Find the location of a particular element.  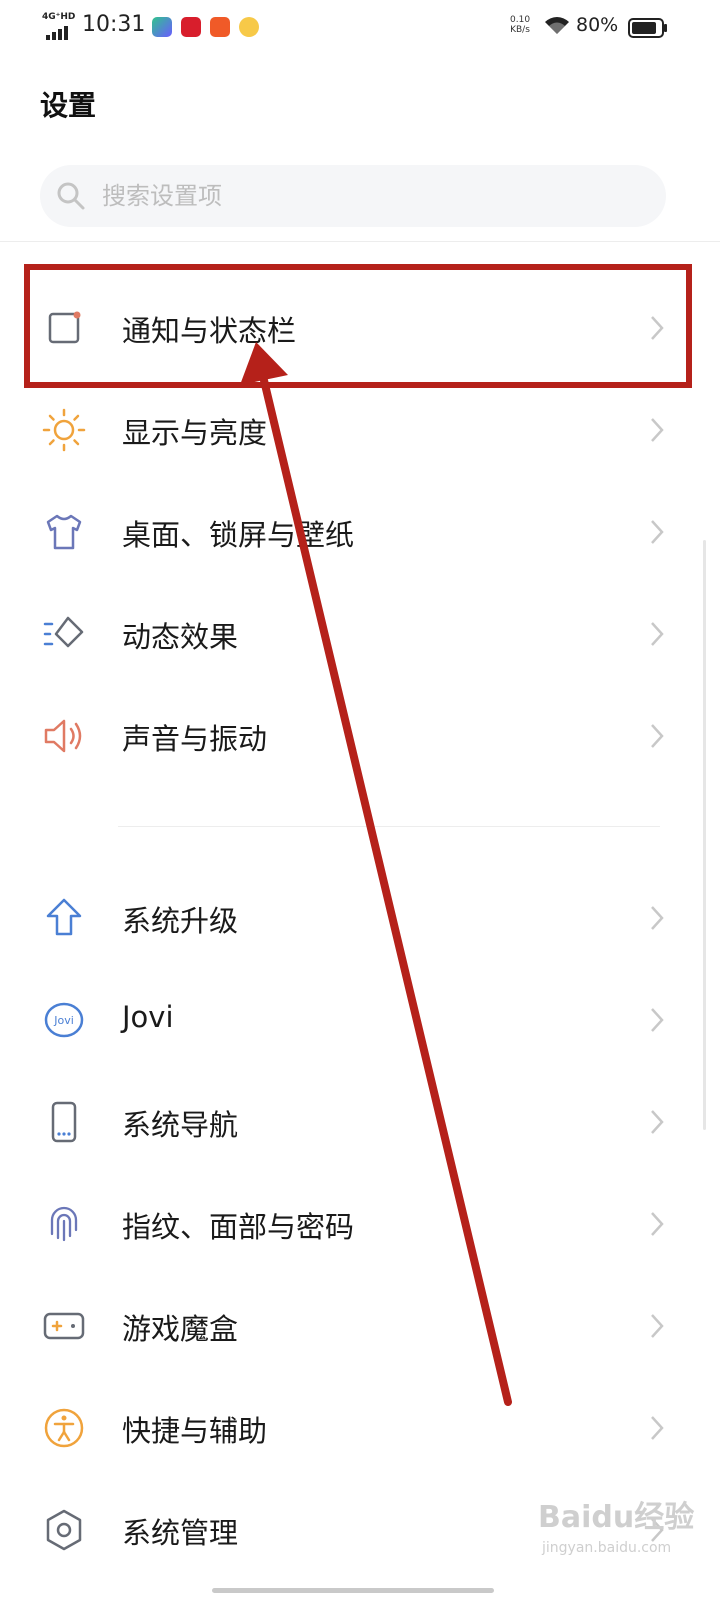

home-indicator is located at coordinates (353, 1590).